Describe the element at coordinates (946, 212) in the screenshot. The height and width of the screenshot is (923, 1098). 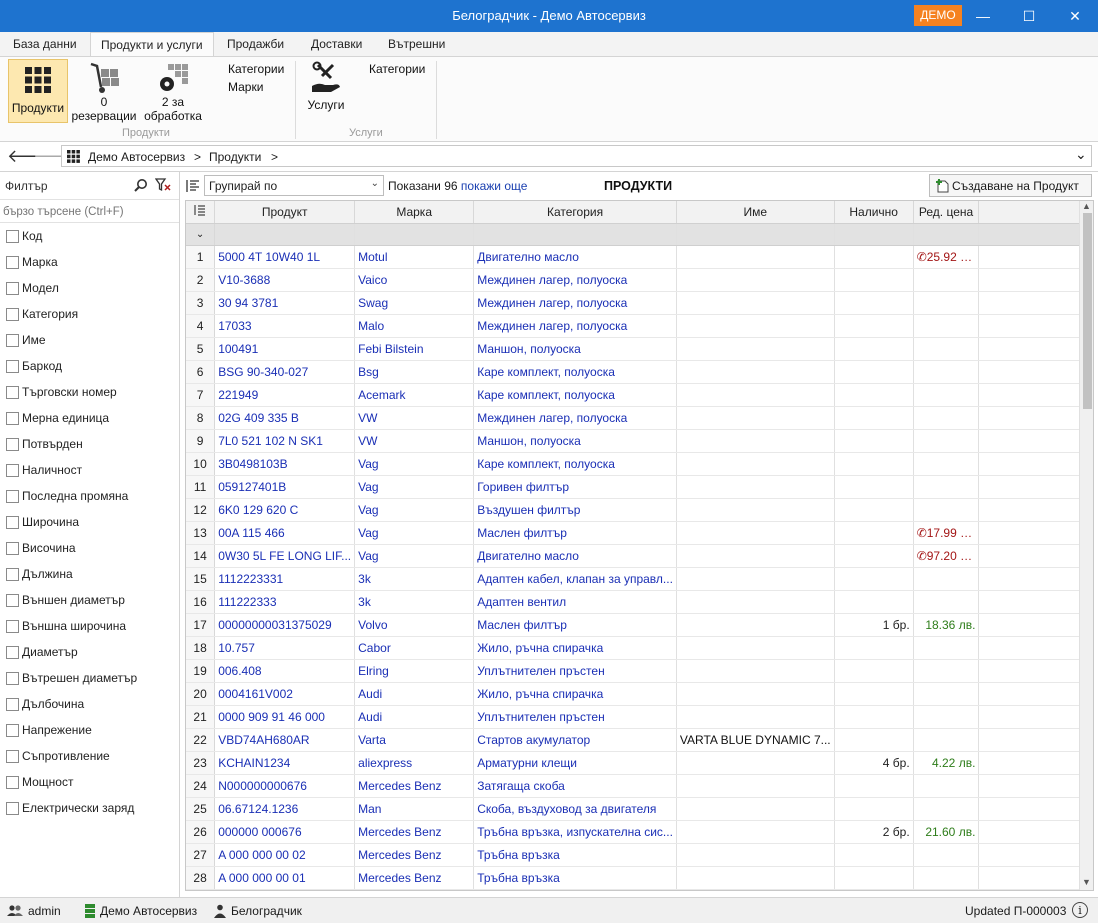
I see `column-header-price: Ред. цена` at that location.